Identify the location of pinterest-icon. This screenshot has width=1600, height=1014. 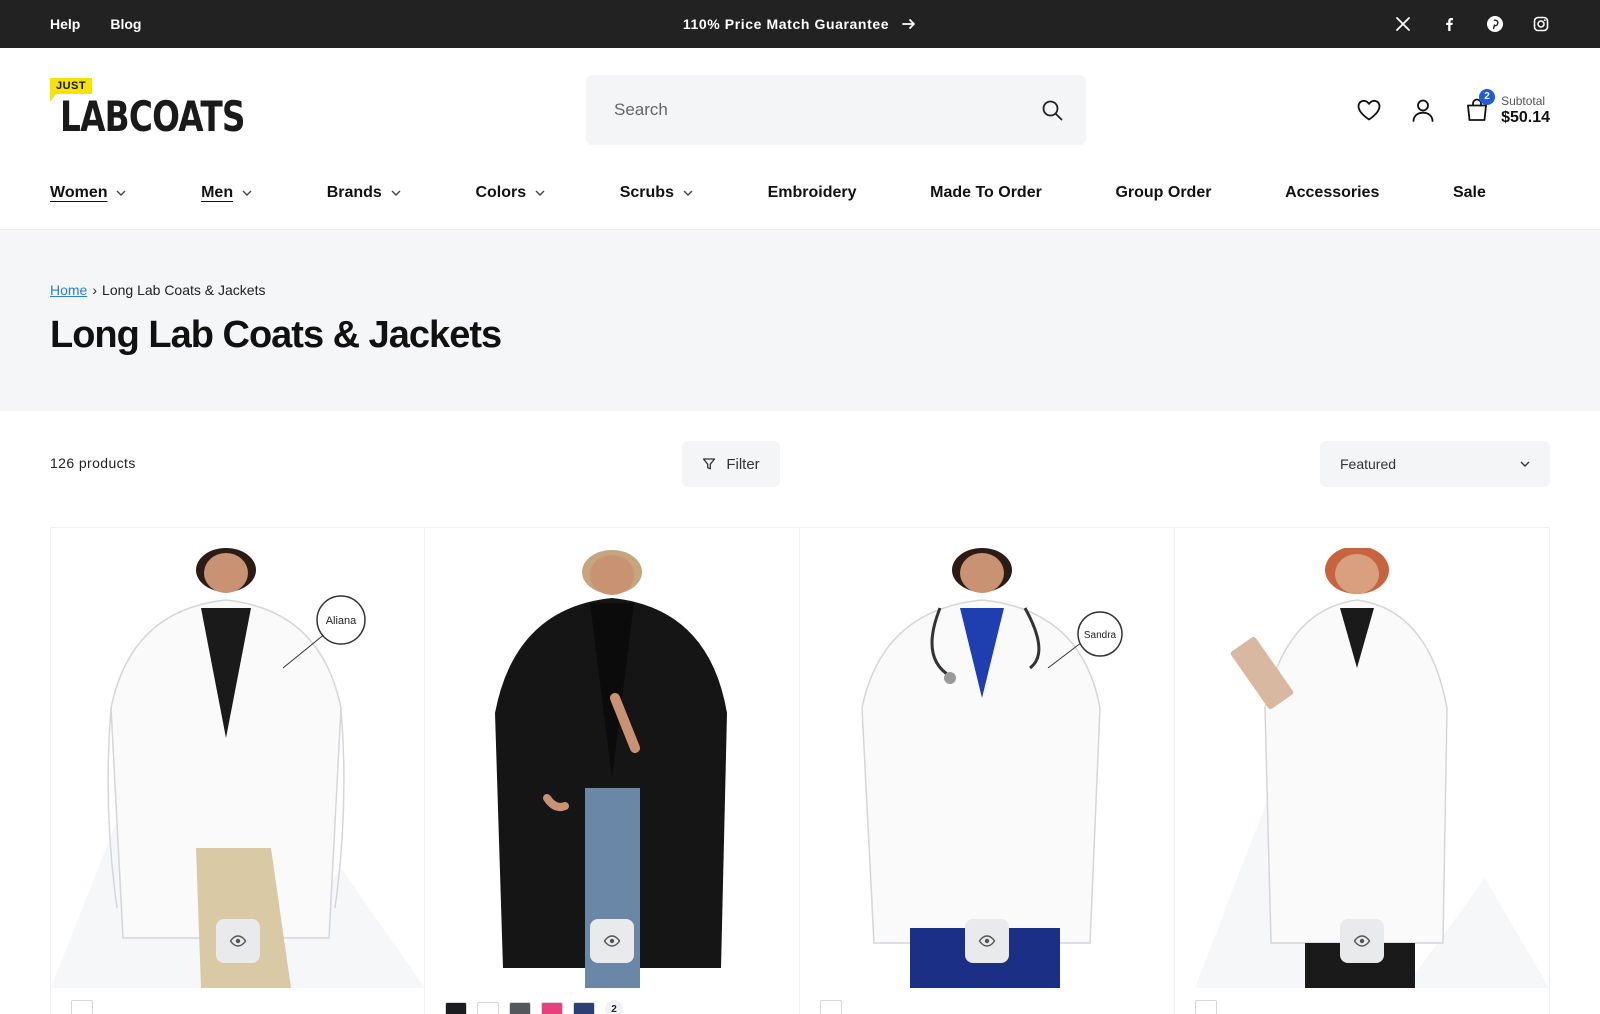
(1495, 24).